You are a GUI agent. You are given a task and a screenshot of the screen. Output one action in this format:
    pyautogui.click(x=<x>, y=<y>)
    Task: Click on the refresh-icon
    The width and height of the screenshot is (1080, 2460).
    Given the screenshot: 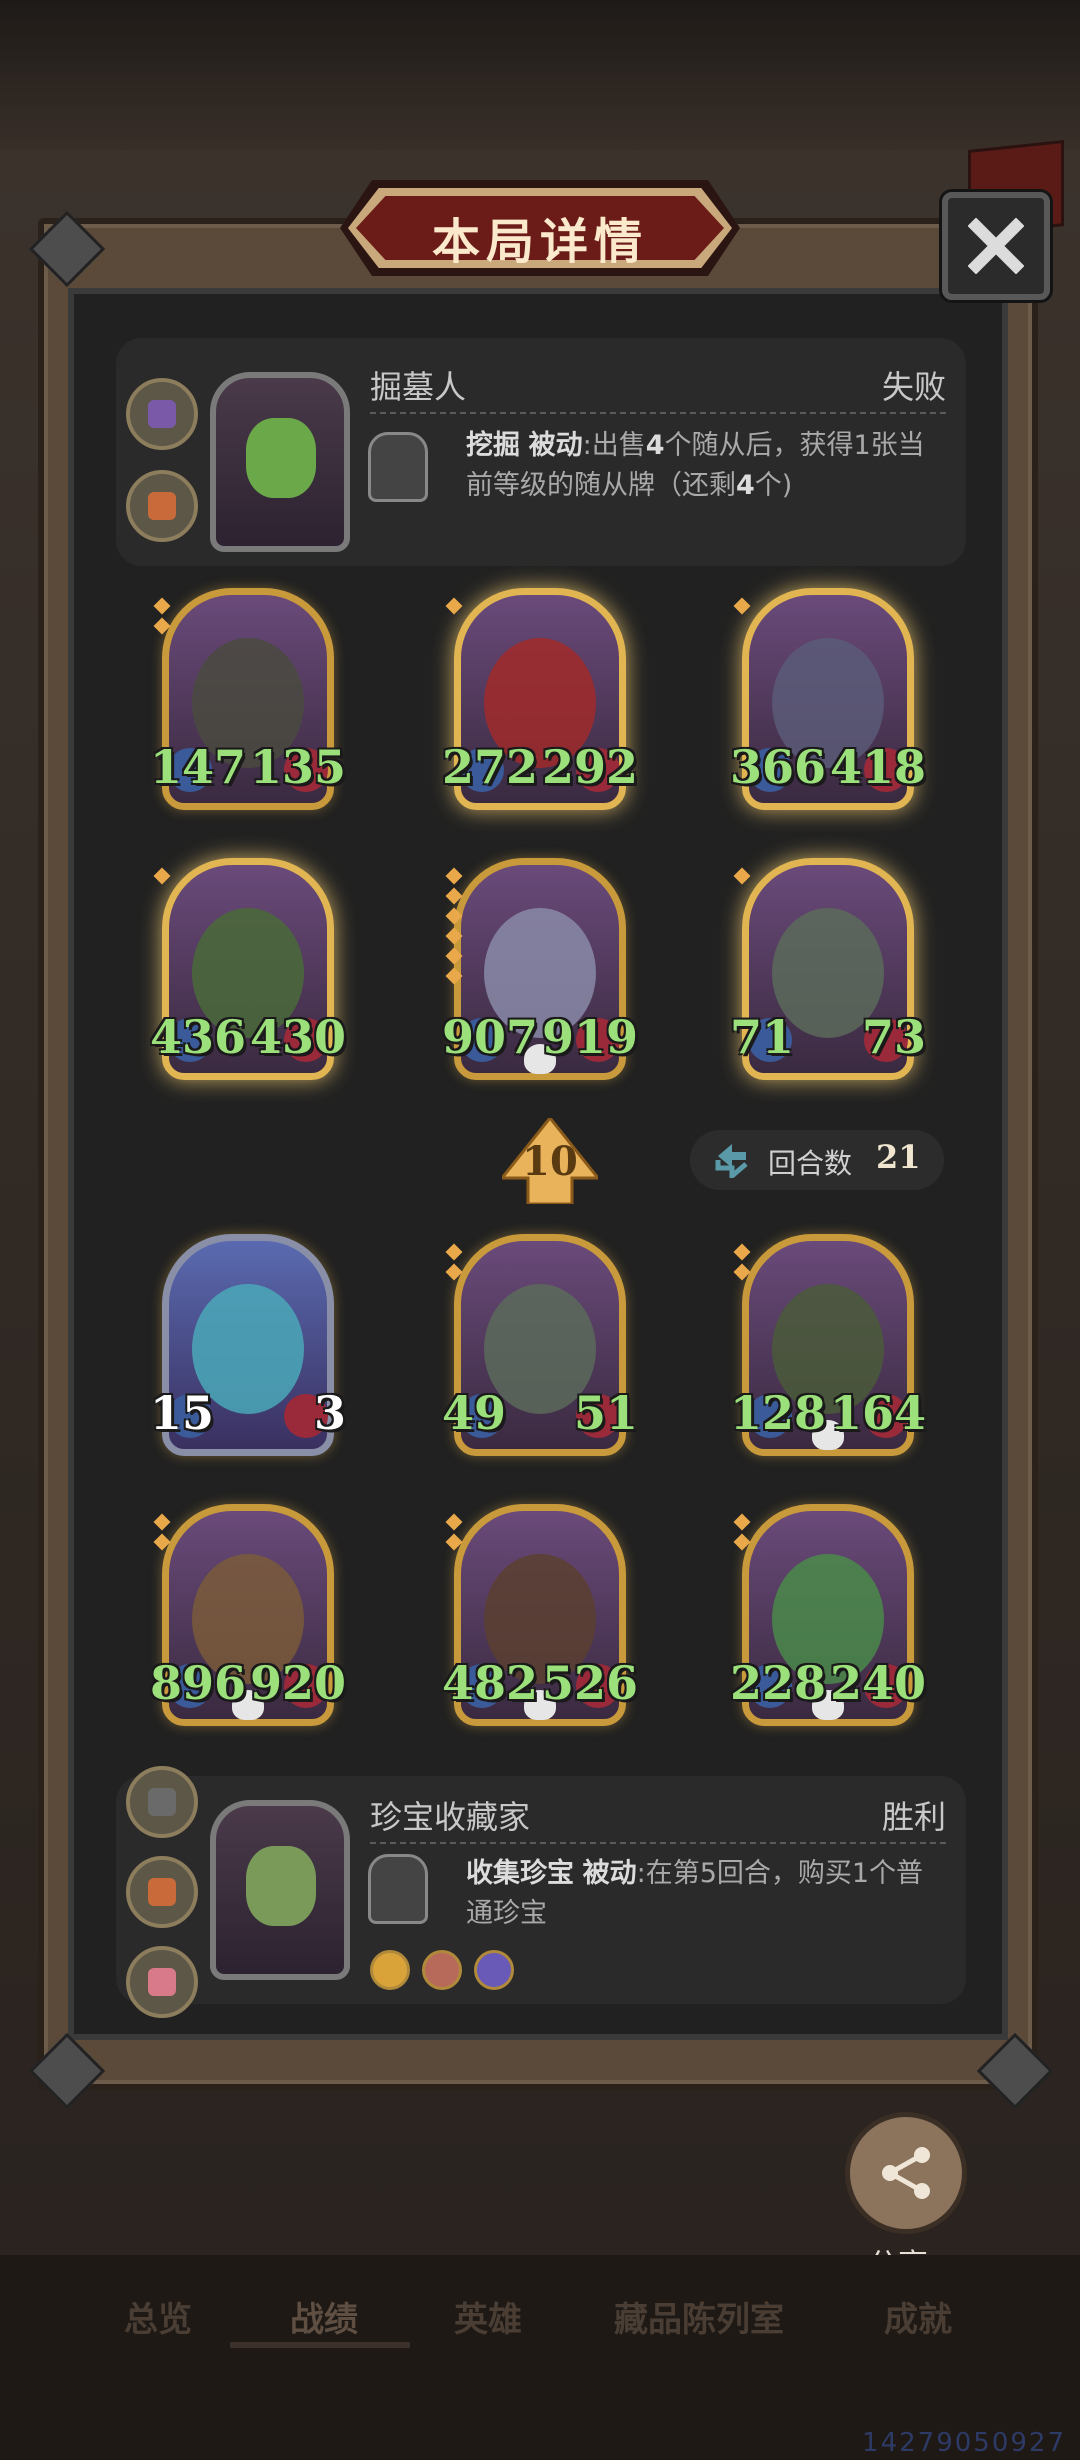 What is the action you would take?
    pyautogui.click(x=731, y=1161)
    